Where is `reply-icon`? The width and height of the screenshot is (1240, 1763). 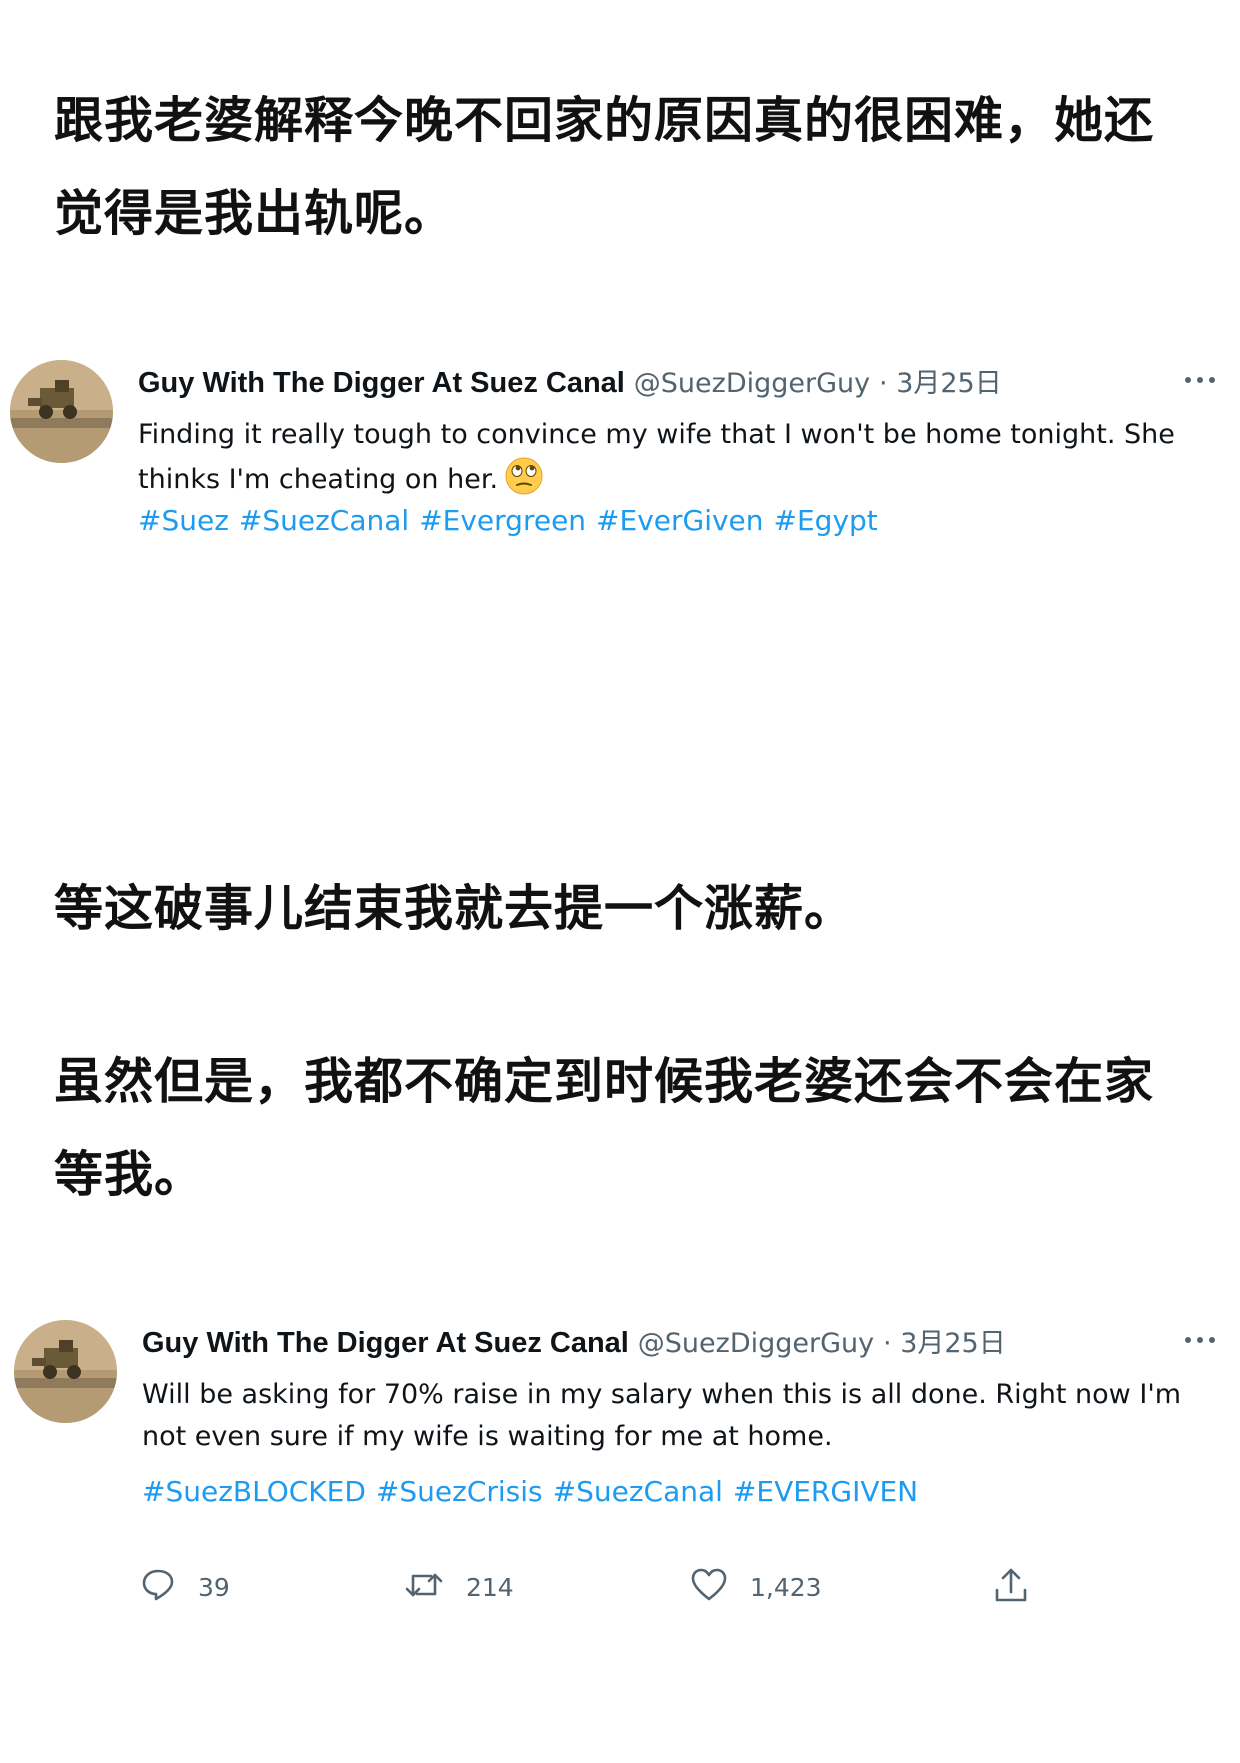
reply-icon is located at coordinates (158, 1587).